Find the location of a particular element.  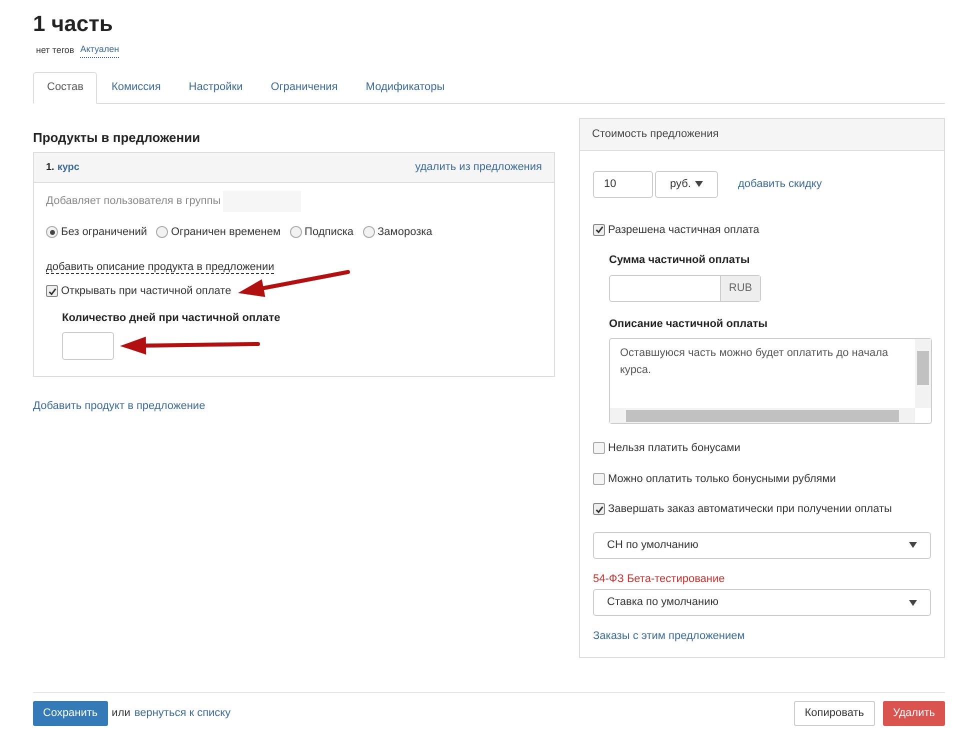

add-product-link: Добавить продукт в предложение is located at coordinates (119, 406).